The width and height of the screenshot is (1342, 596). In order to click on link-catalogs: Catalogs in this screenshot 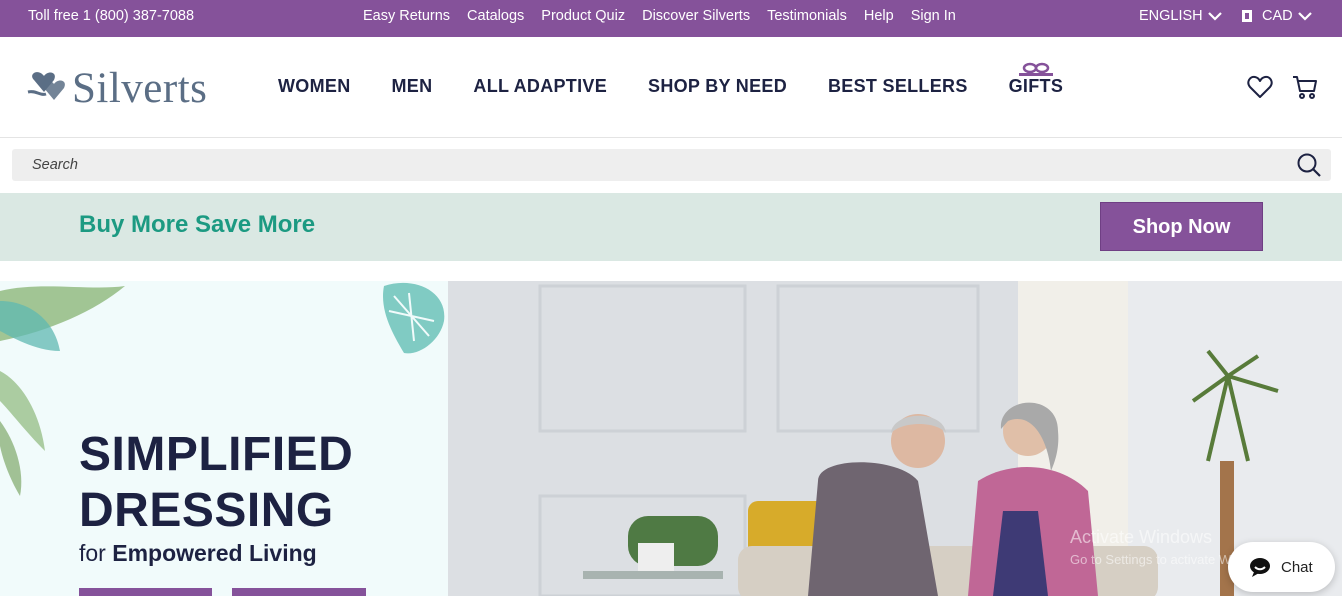, I will do `click(495, 16)`.